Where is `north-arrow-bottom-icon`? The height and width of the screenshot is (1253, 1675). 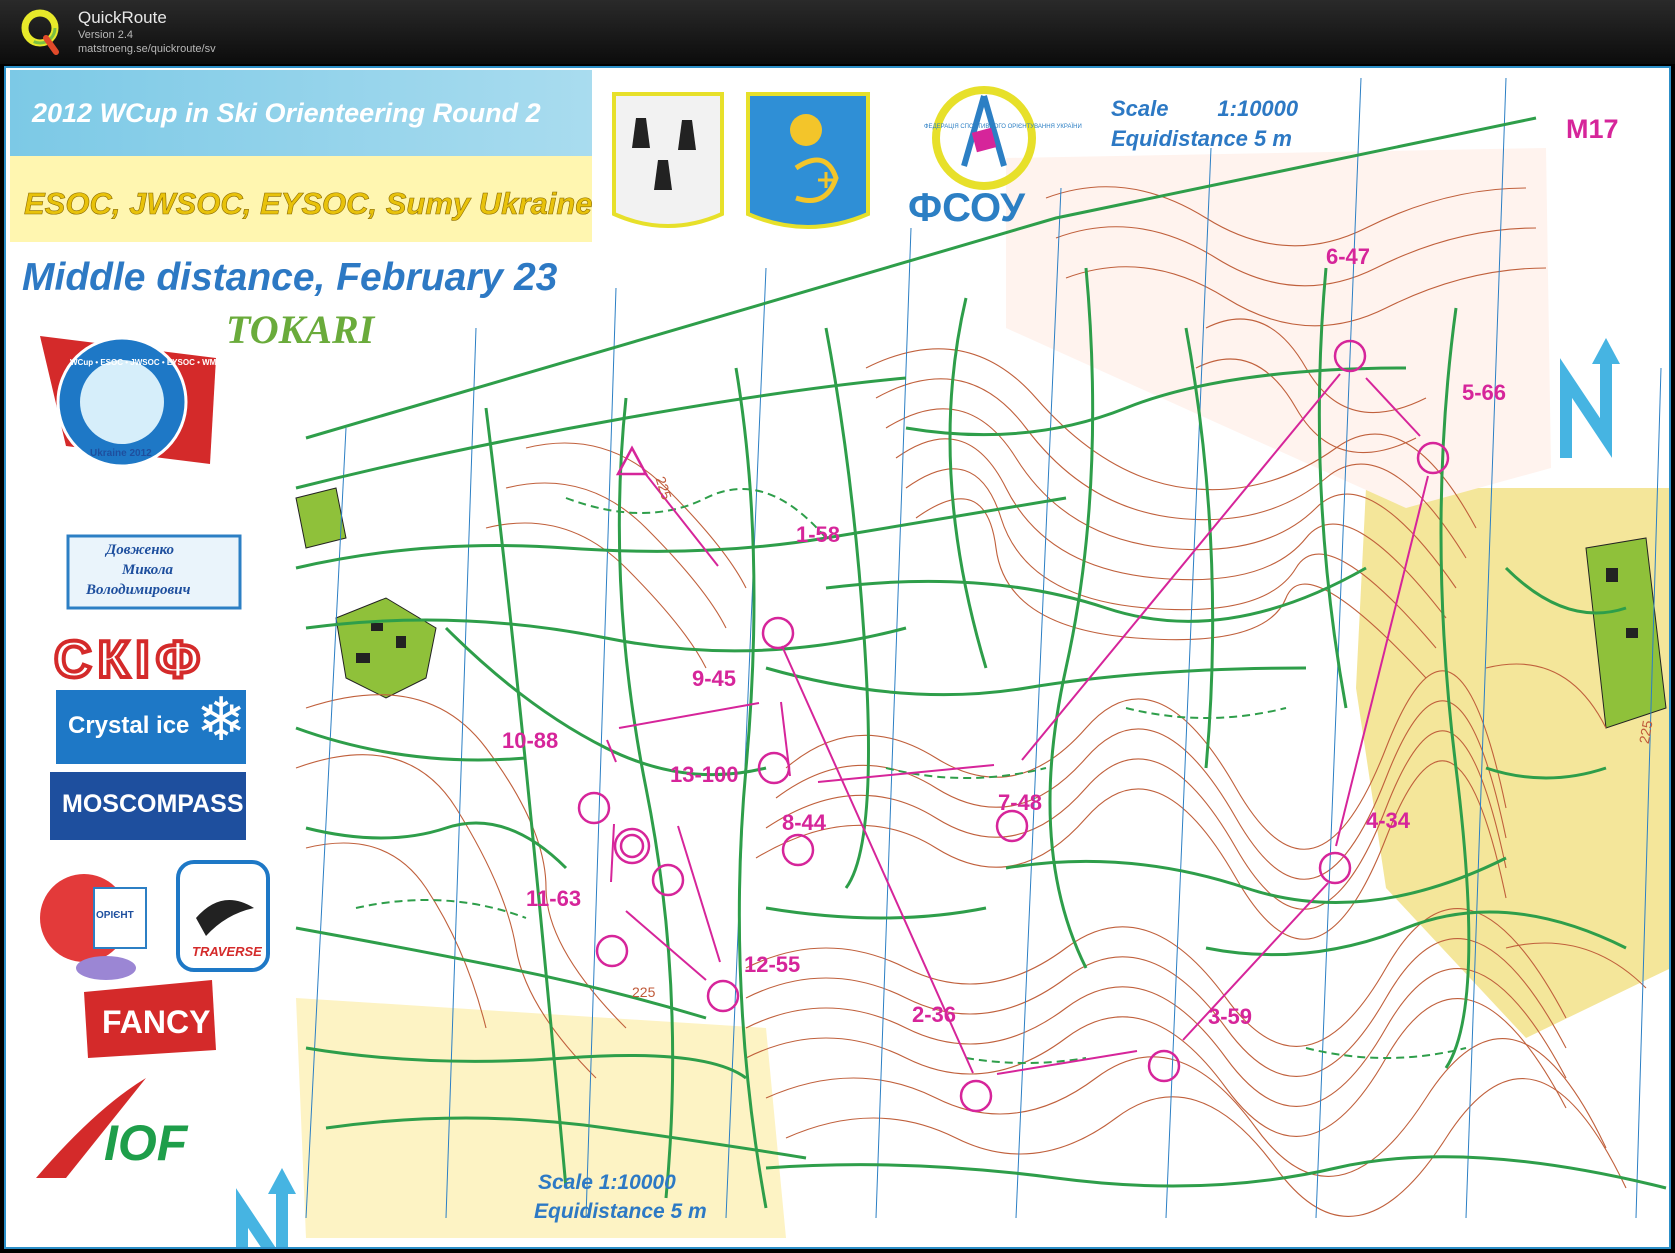
north-arrow-bottom-icon is located at coordinates (266, 1207).